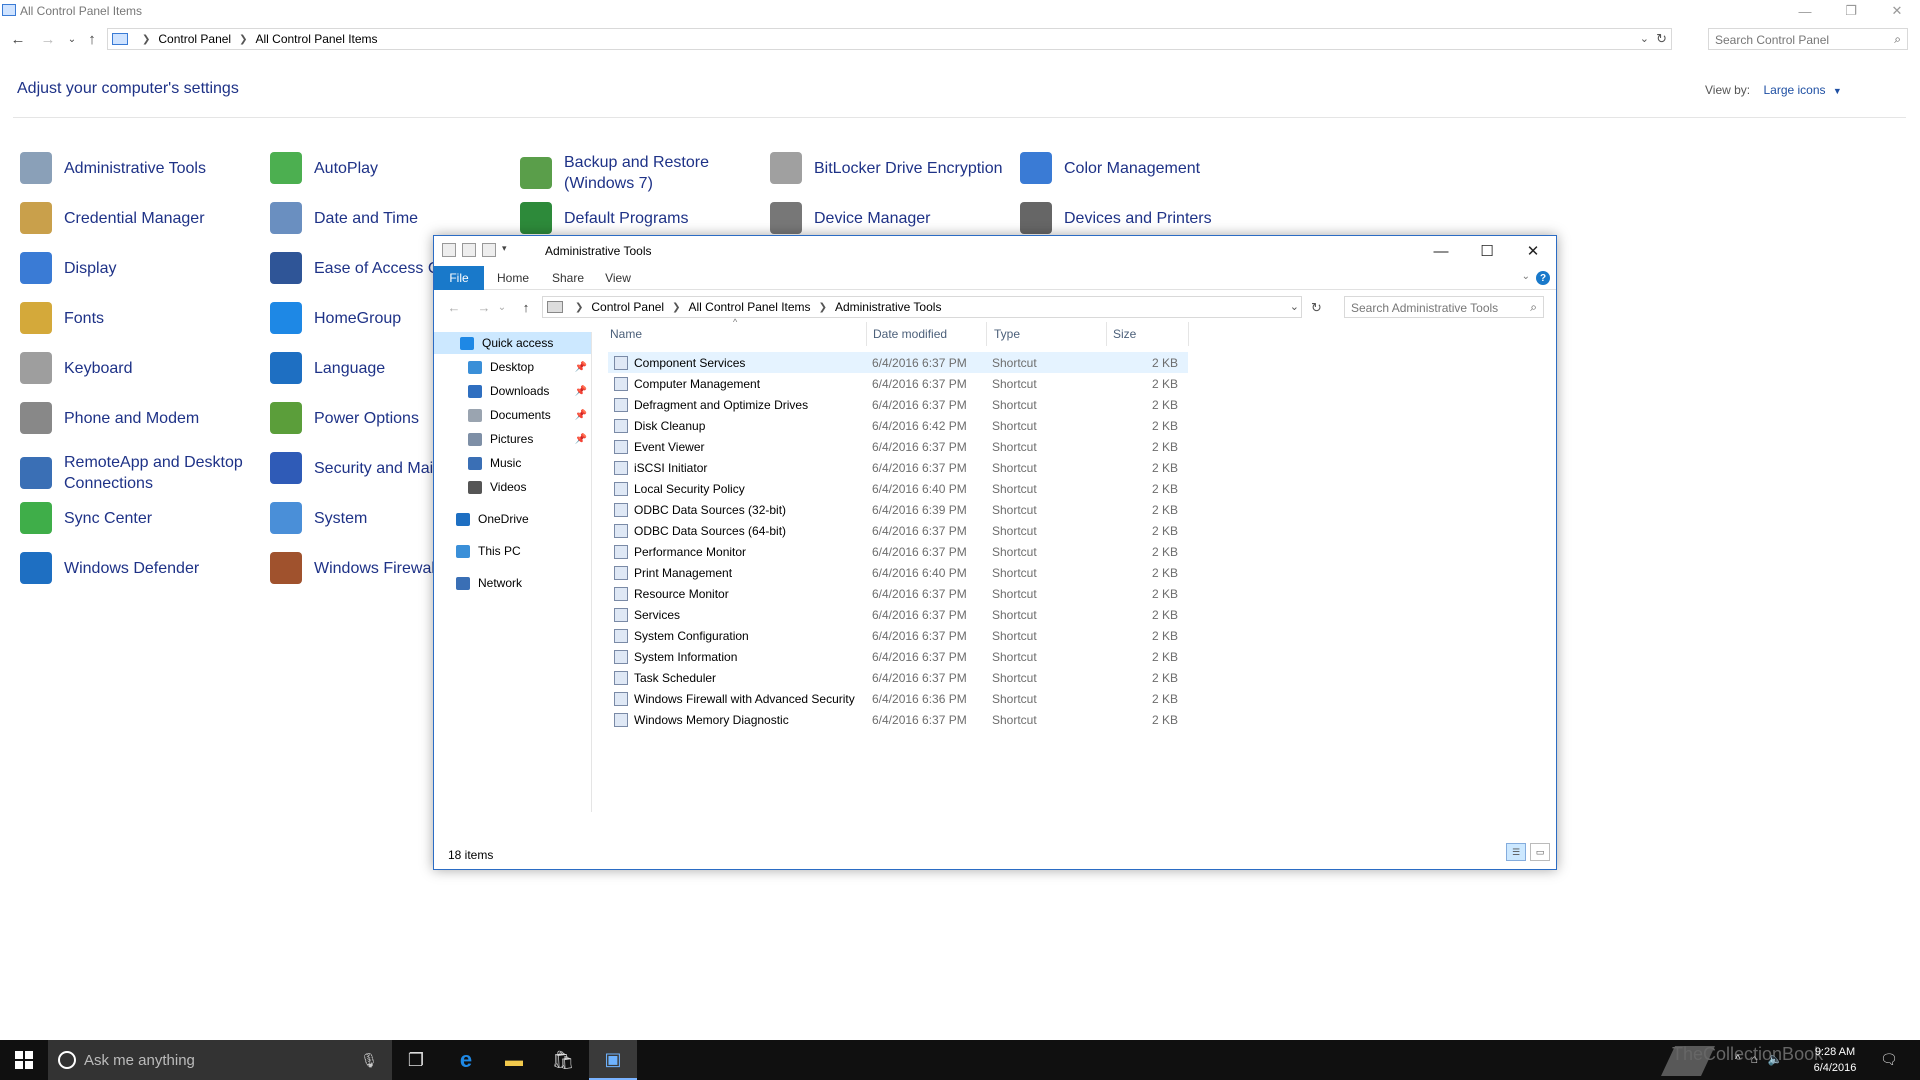  What do you see at coordinates (113, 168) in the screenshot?
I see `cp-item: Administrative Tools` at bounding box center [113, 168].